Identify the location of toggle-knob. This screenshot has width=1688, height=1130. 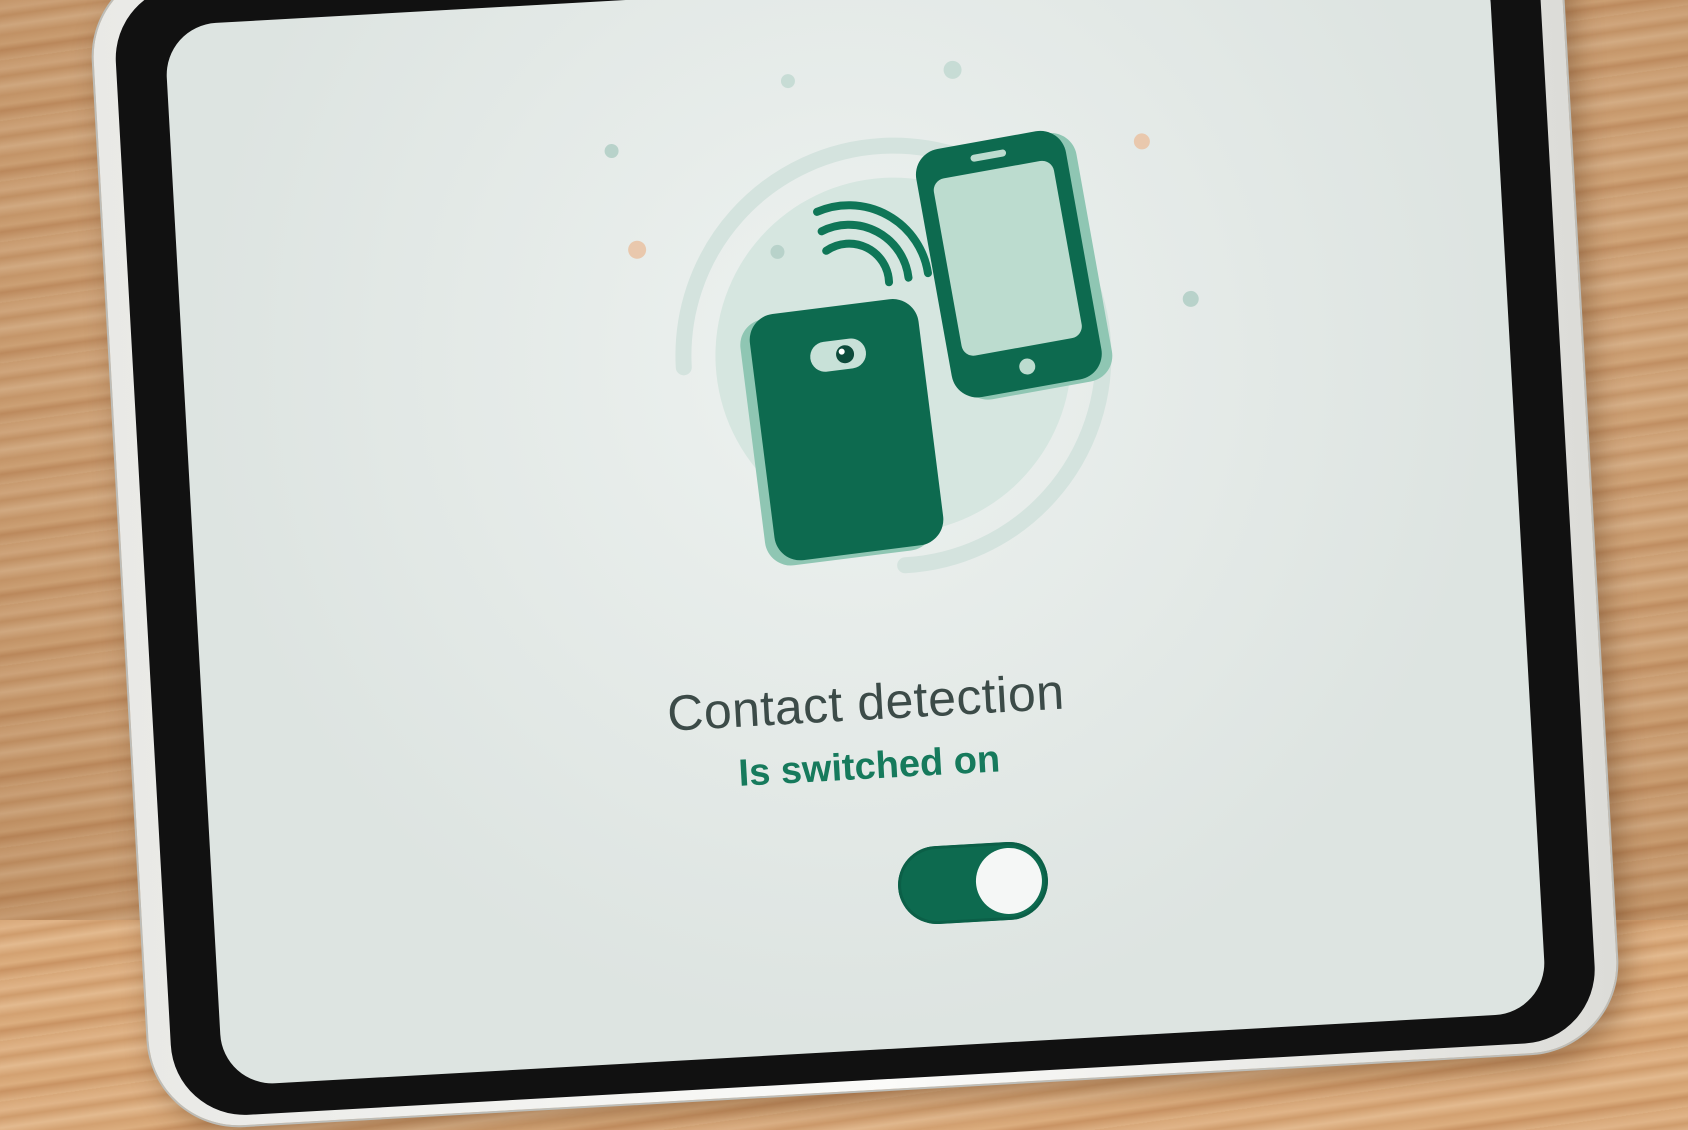
(1009, 881).